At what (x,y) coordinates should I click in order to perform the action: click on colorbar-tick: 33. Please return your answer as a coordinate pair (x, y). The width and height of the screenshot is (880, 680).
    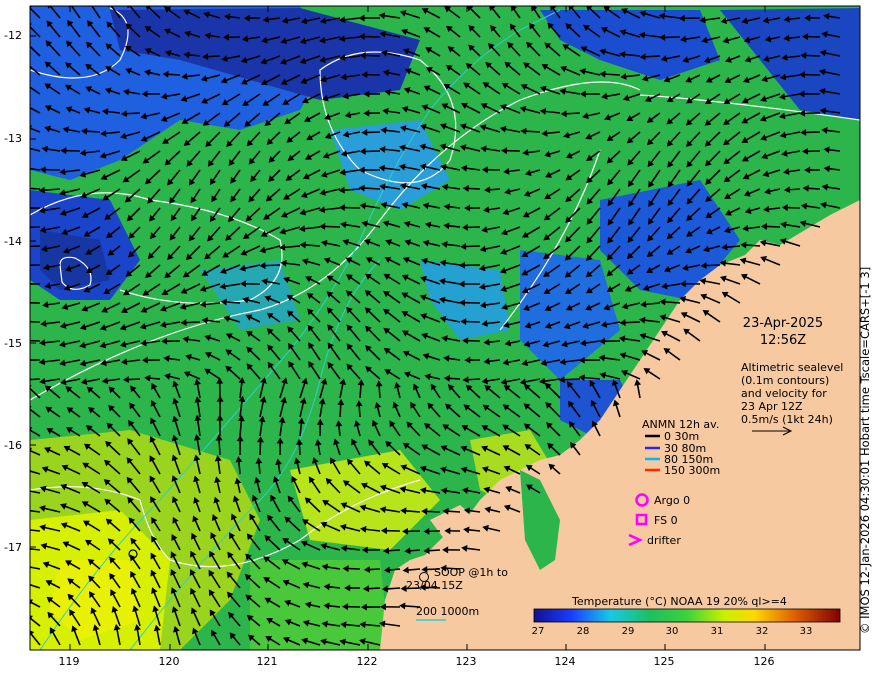
    Looking at the image, I should click on (806, 631).